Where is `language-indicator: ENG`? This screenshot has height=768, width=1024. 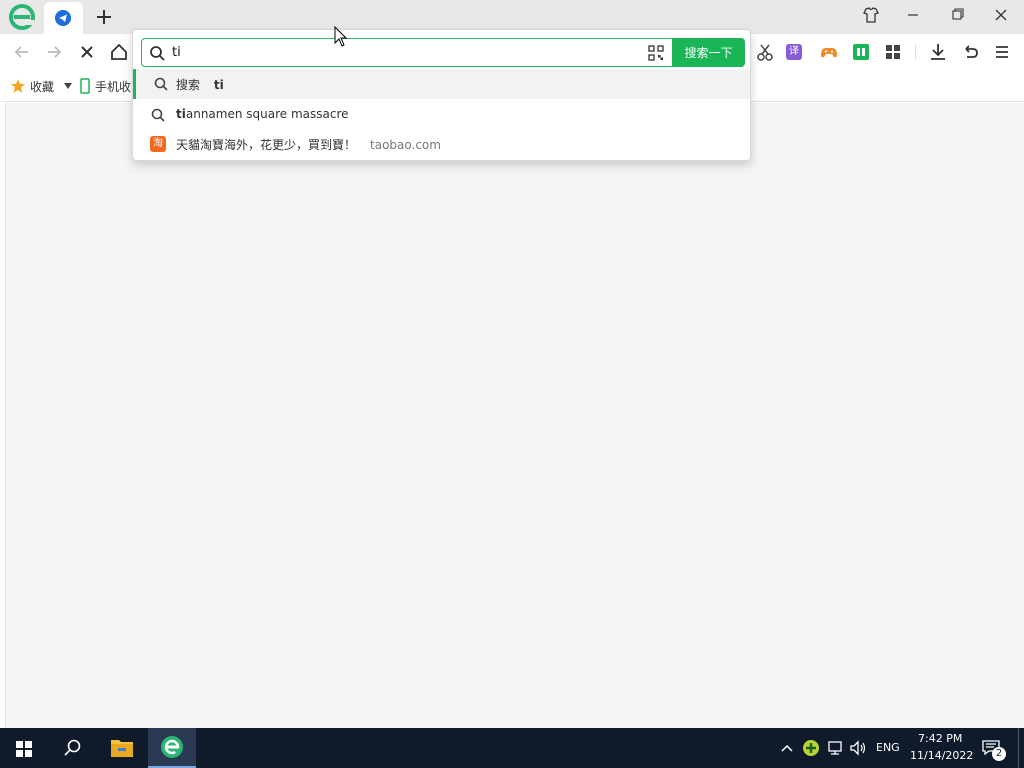
language-indicator: ENG is located at coordinates (888, 747).